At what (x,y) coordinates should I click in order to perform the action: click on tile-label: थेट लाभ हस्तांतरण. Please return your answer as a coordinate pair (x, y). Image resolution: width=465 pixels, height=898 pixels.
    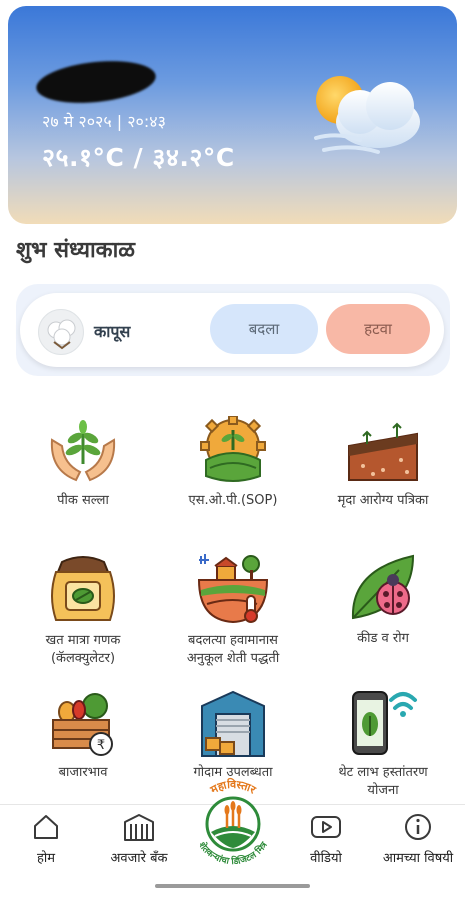
    Looking at the image, I should click on (383, 772).